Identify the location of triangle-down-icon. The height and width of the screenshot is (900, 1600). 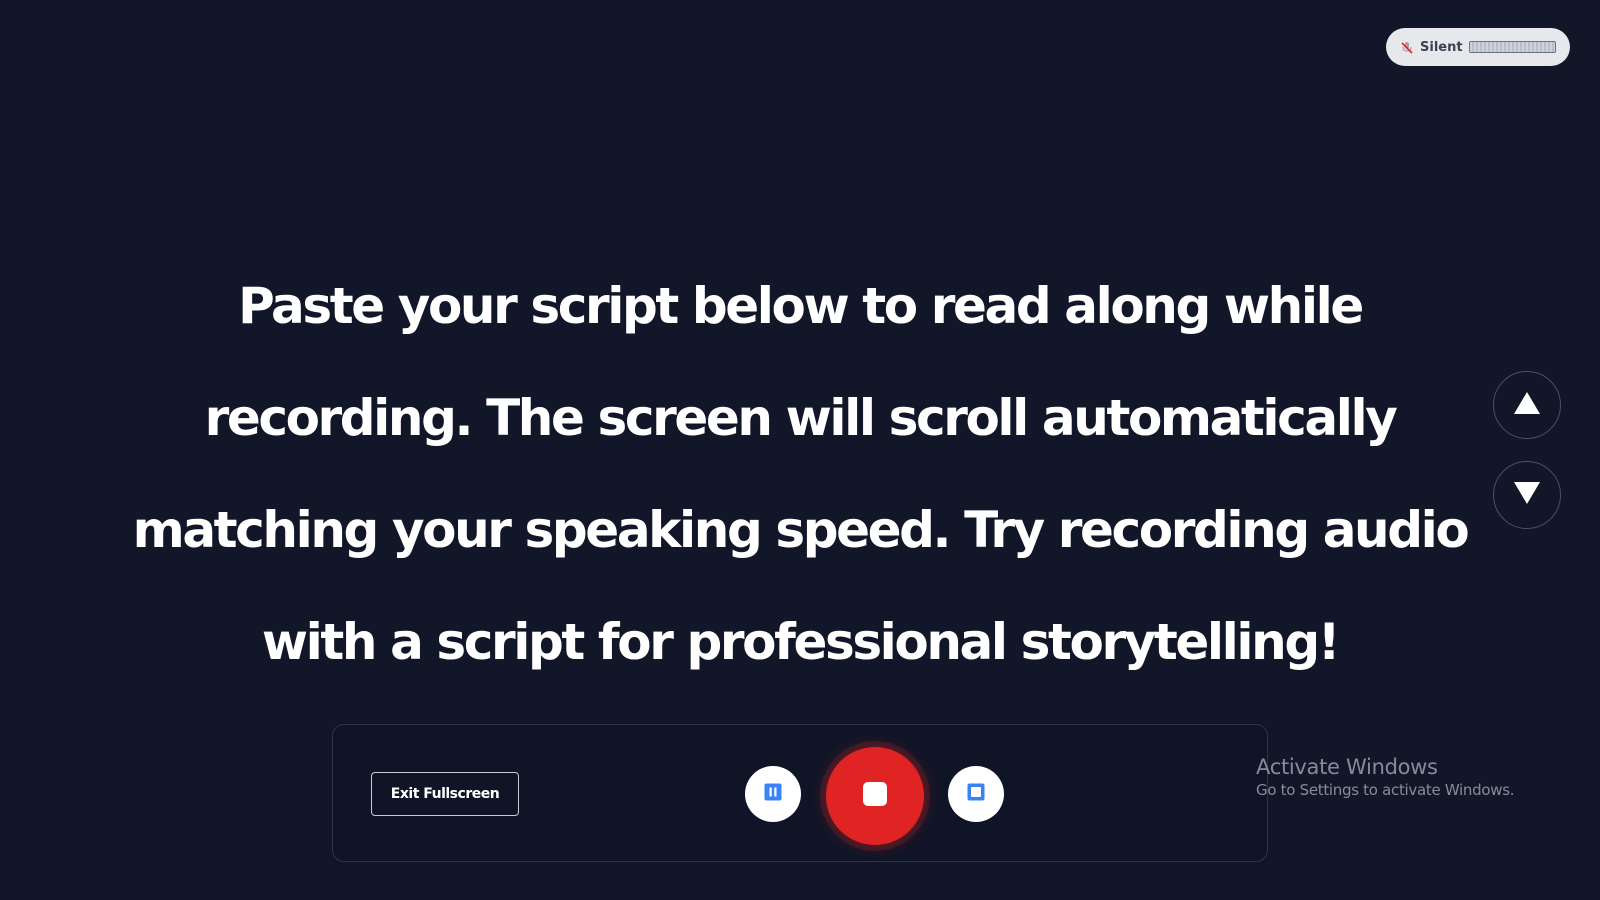
(1527, 495).